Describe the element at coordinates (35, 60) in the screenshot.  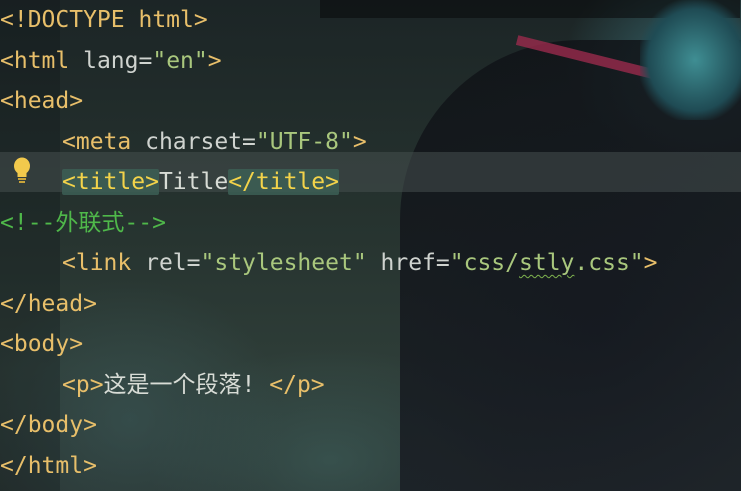
I see `html-open-token: <html` at that location.